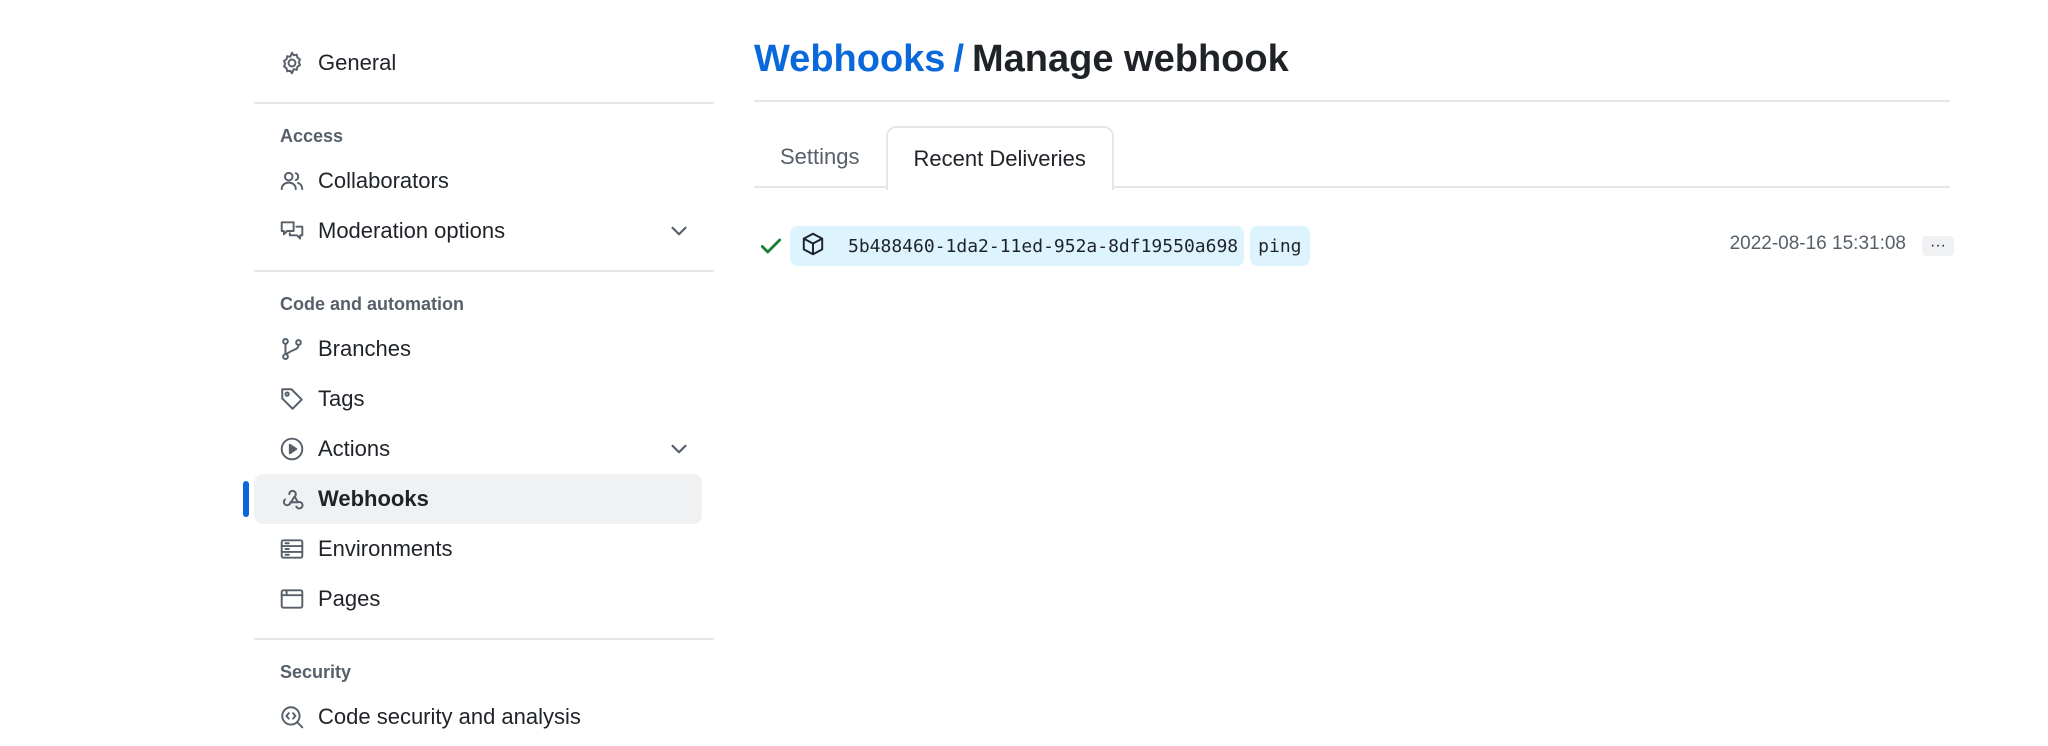 This screenshot has width=2048, height=746. I want to click on sidebar-item-label: Pages, so click(349, 598).